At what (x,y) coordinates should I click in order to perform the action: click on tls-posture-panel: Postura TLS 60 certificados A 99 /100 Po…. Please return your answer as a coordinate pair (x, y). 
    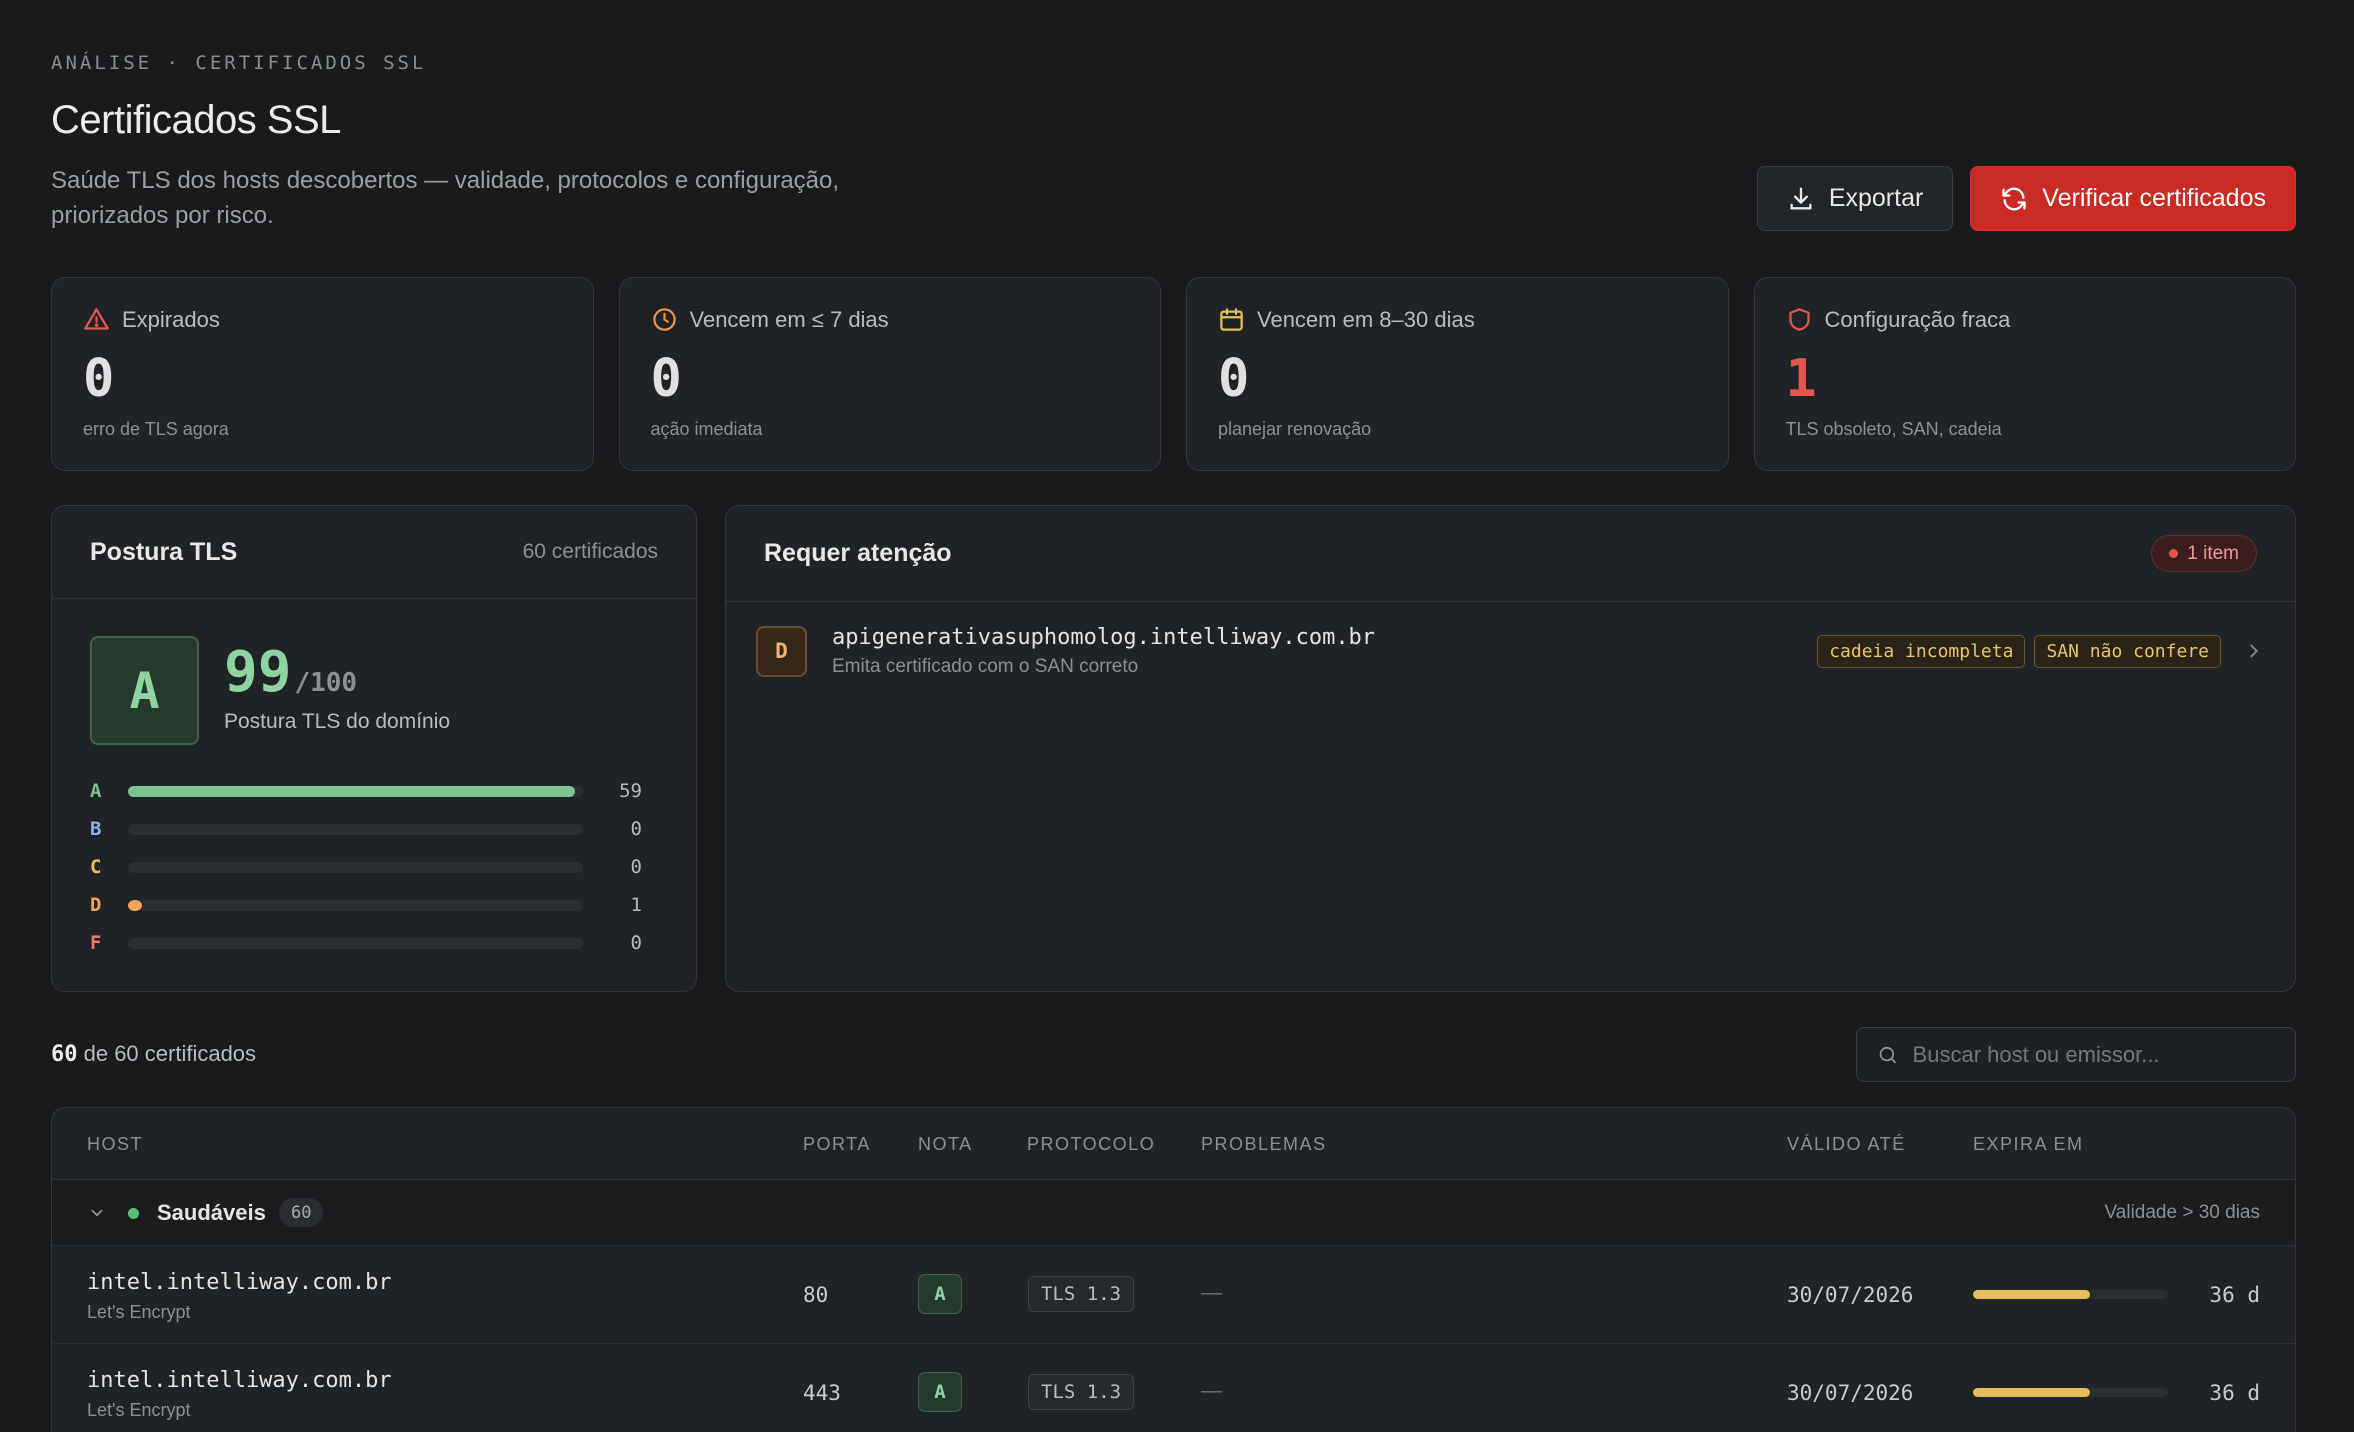
    Looking at the image, I should click on (374, 748).